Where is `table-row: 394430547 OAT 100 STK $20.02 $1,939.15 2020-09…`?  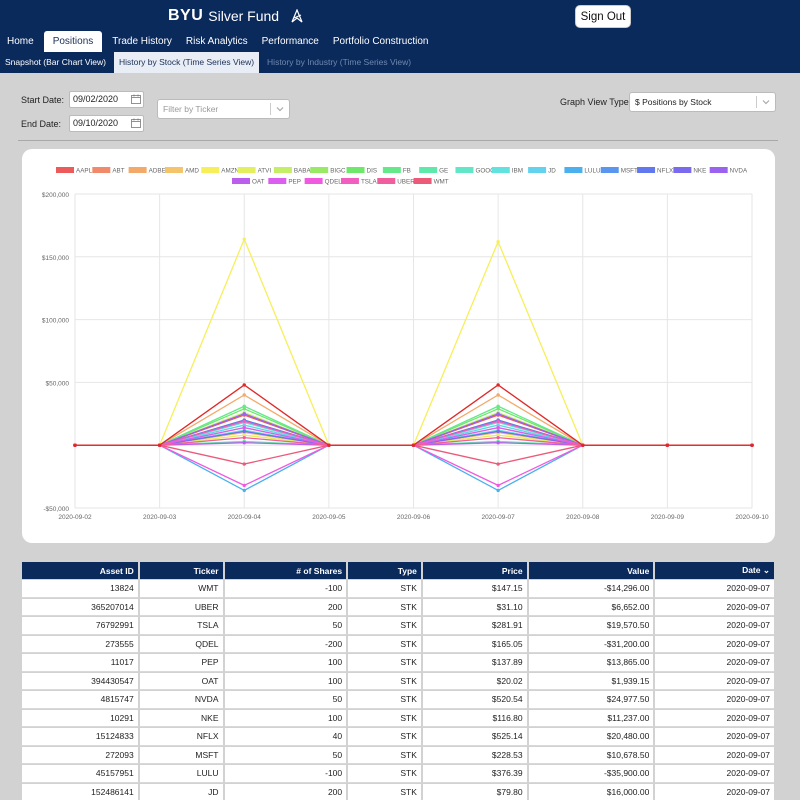
table-row: 394430547 OAT 100 STK $20.02 $1,939.15 2020-09… is located at coordinates (398, 681).